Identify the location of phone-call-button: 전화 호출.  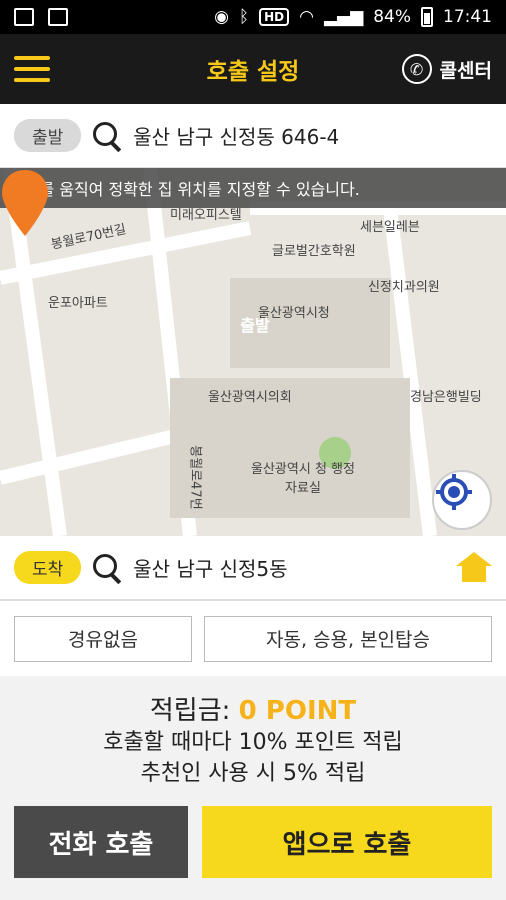
(101, 842).